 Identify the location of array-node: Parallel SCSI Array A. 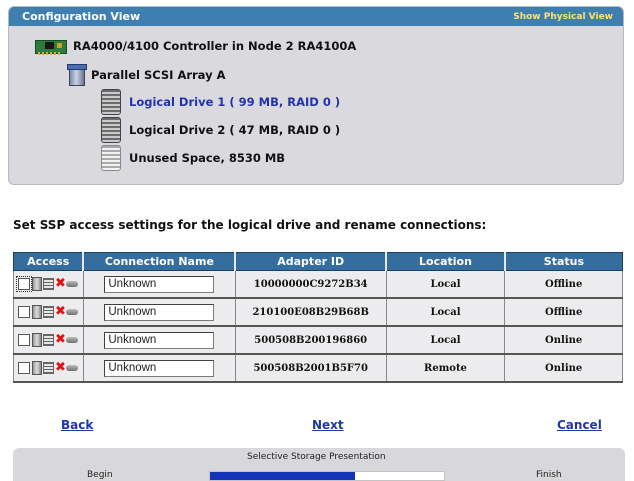
(145, 75).